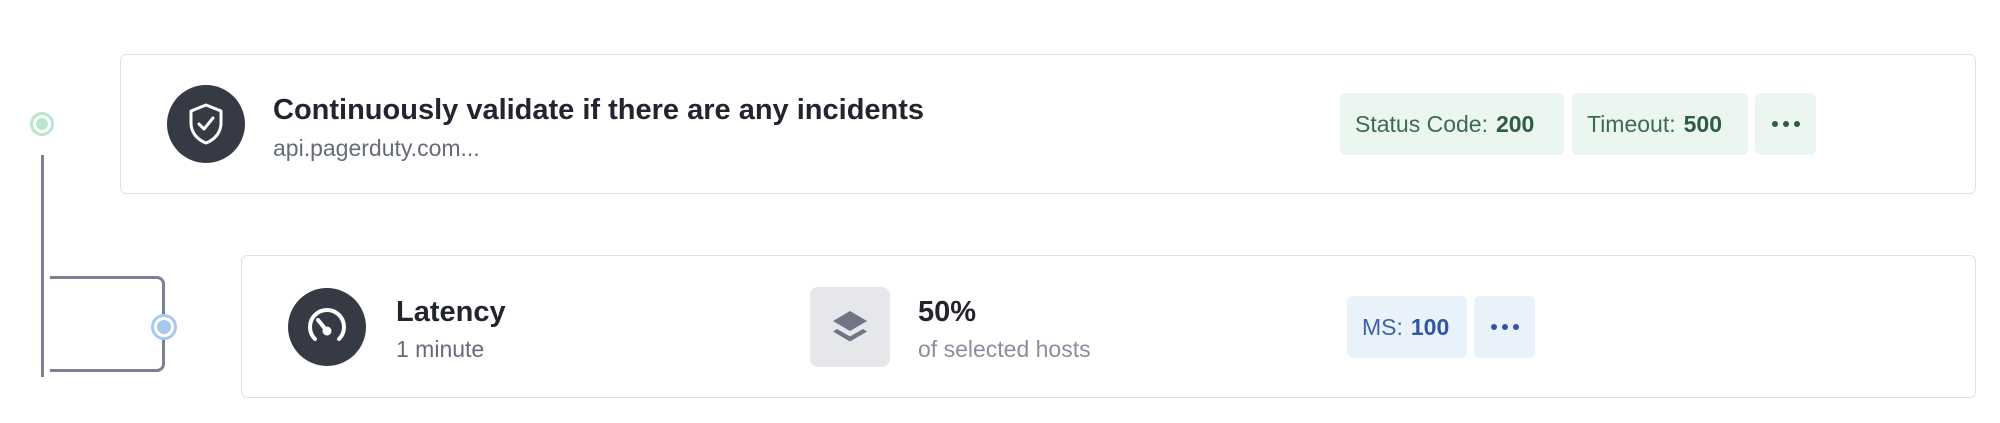 This screenshot has height=423, width=2000. Describe the element at coordinates (440, 349) in the screenshot. I see `metric-interval: 1 minute` at that location.